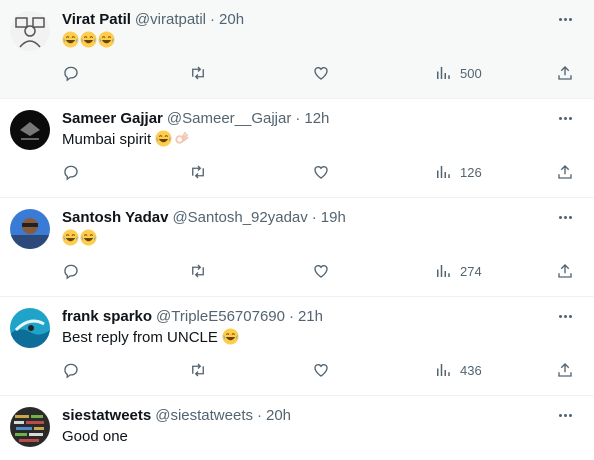 Image resolution: width=594 pixels, height=460 pixels. What do you see at coordinates (239, 218) in the screenshot?
I see `author-handle: @Santosh_92yadav` at bounding box center [239, 218].